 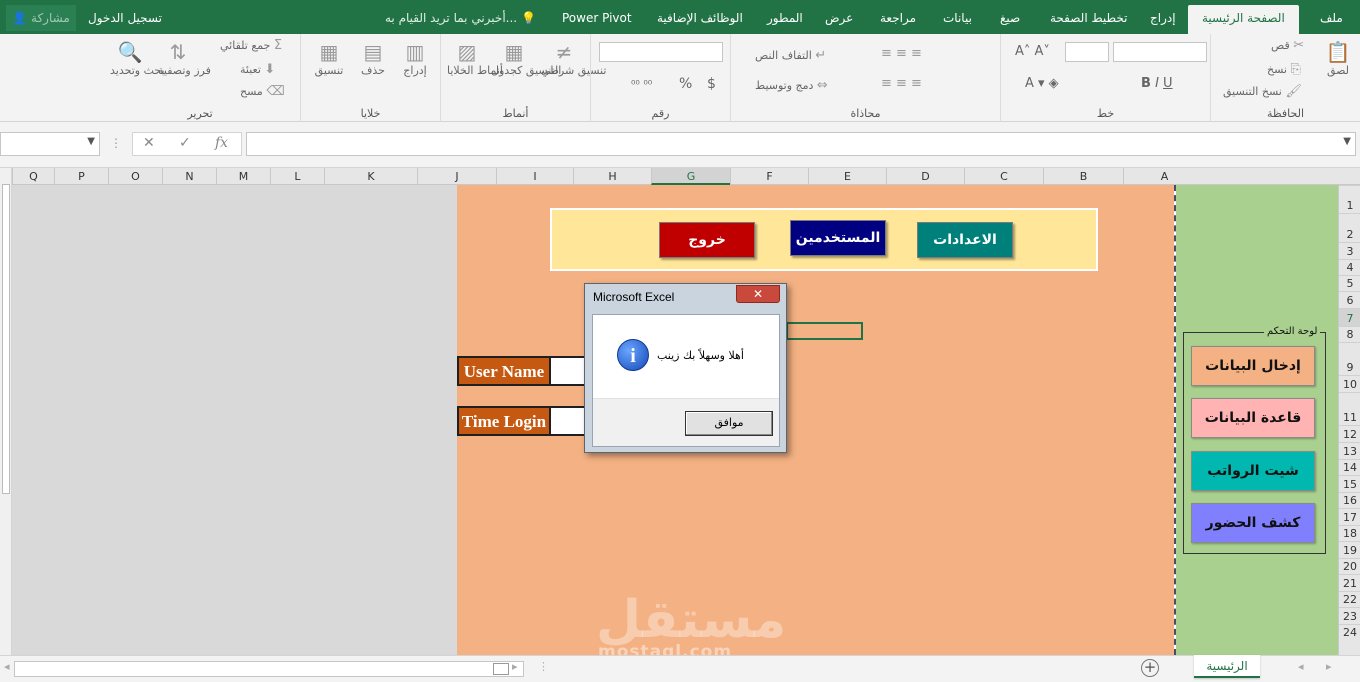 What do you see at coordinates (526, 58) in the screenshot?
I see `format-as-table-button: ▦ التنسيق كجدول` at bounding box center [526, 58].